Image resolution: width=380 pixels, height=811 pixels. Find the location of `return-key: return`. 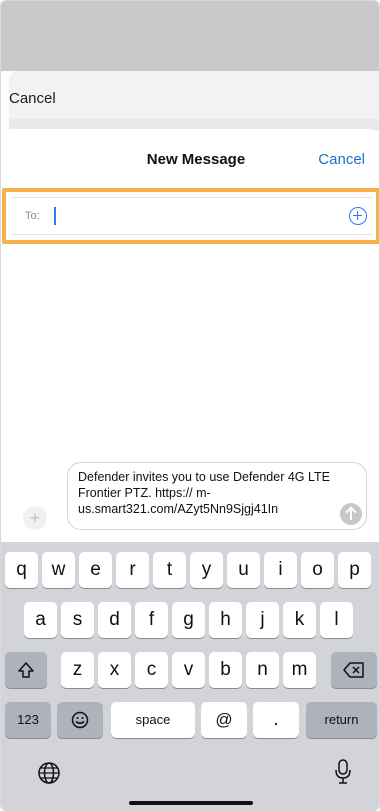

return-key: return is located at coordinates (341, 720).